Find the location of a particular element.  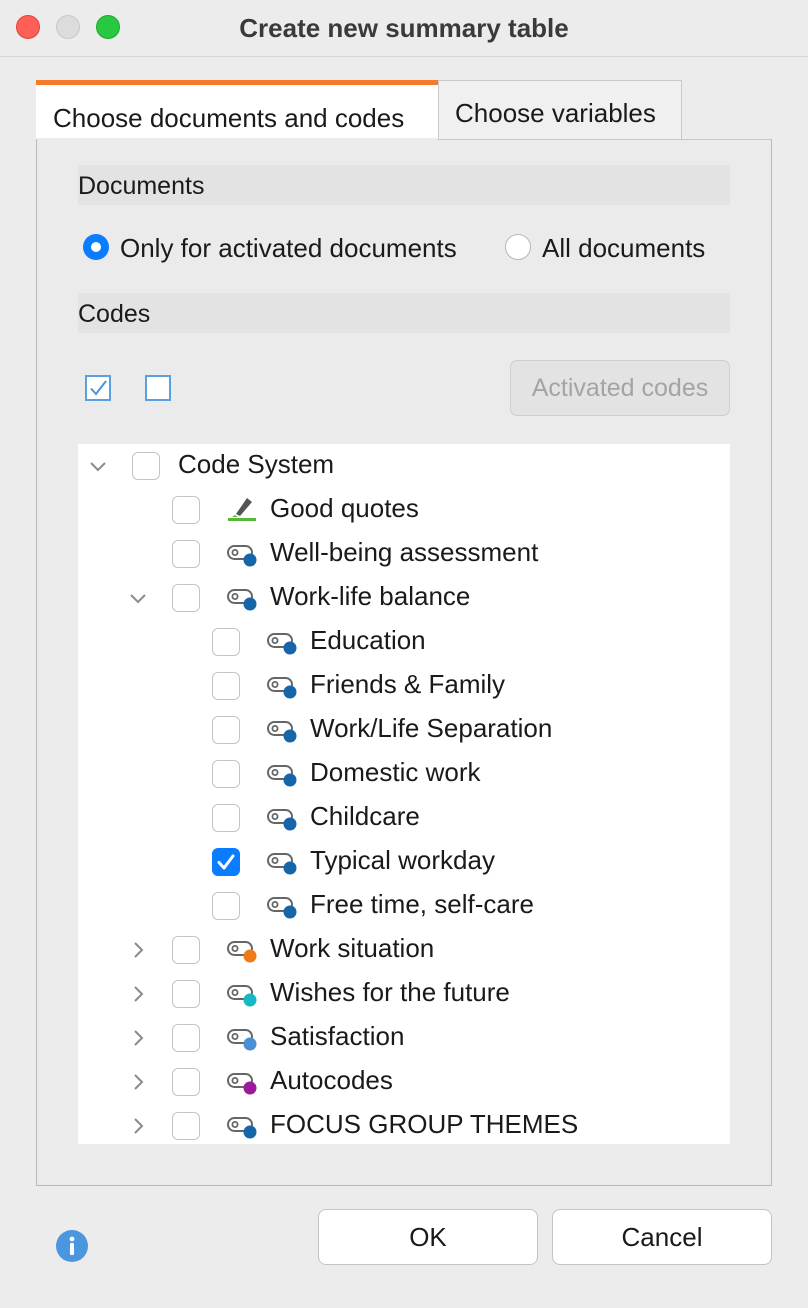

info-icon is located at coordinates (72, 1246).